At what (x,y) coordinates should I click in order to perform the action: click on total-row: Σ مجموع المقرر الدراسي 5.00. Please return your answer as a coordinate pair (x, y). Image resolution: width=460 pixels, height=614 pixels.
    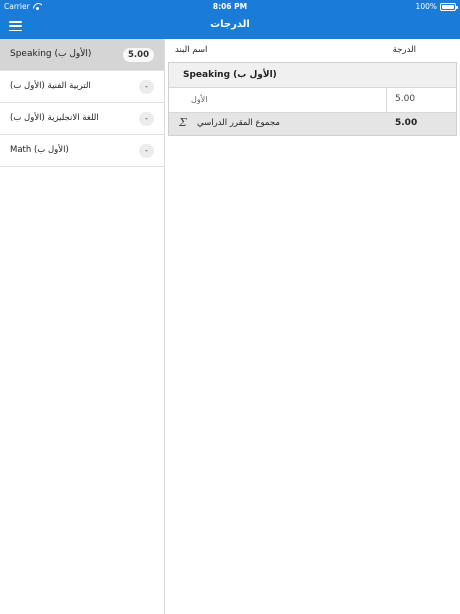
    Looking at the image, I should click on (312, 124).